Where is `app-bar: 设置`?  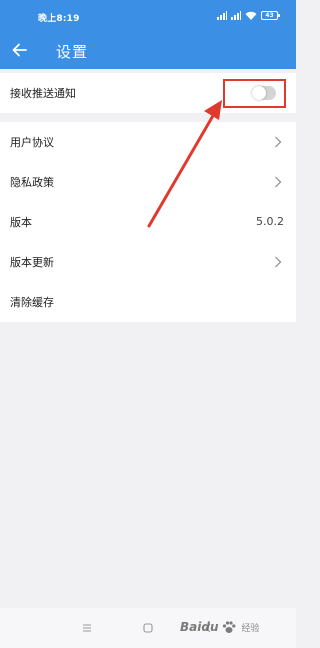
app-bar: 设置 is located at coordinates (148, 50).